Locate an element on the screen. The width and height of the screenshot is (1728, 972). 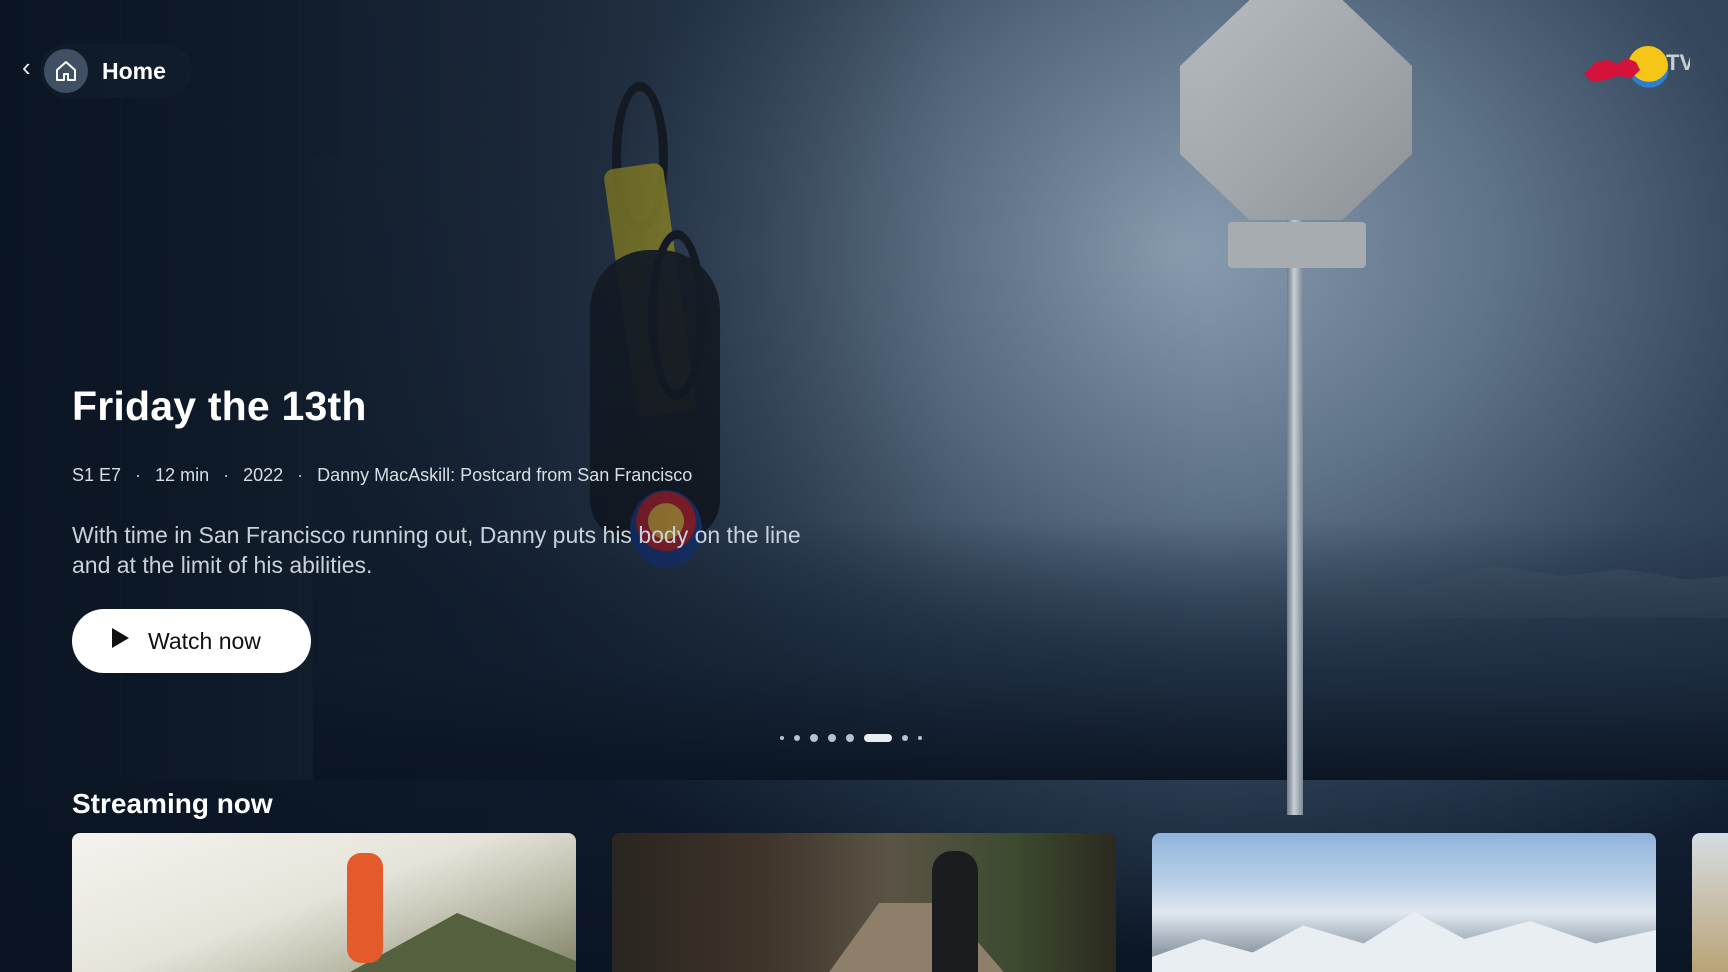
downhill-mtb-card is located at coordinates (864, 902).